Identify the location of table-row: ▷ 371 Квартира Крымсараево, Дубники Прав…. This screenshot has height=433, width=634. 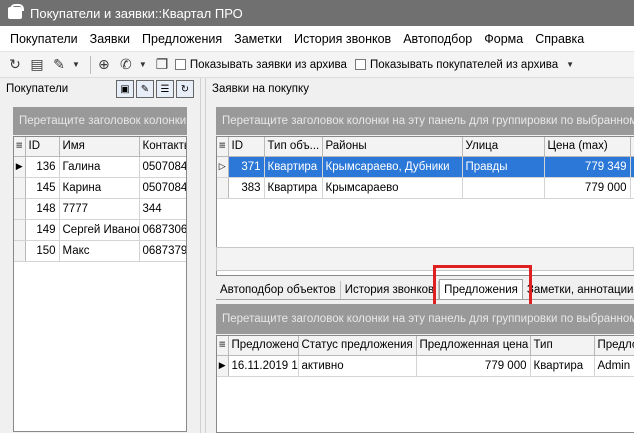
(425, 167).